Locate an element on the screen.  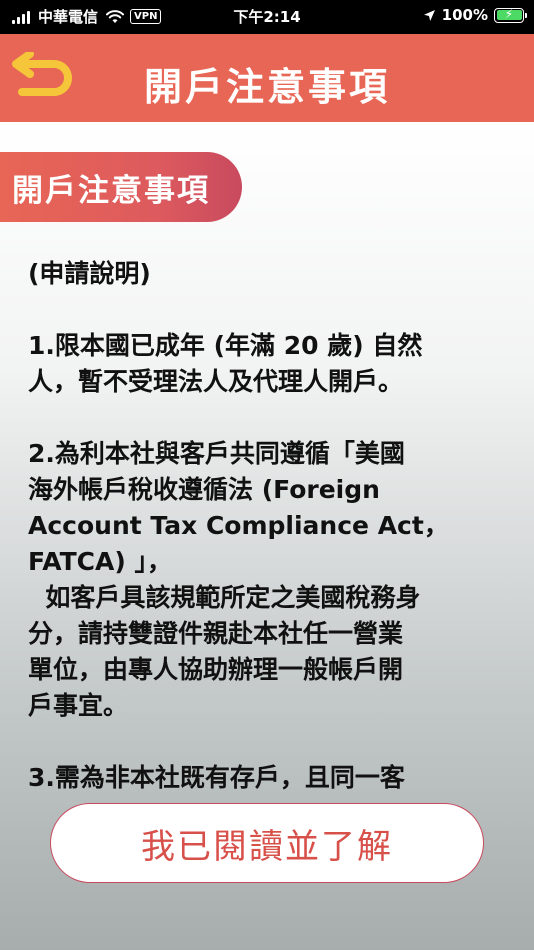
status-right: 100% ⚡ is located at coordinates (475, 15).